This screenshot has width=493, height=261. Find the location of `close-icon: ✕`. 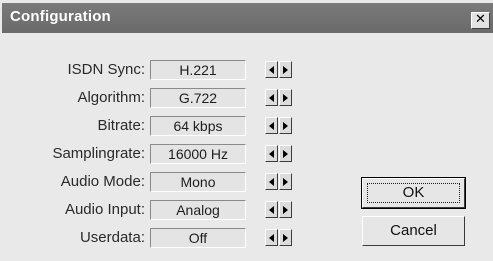

close-icon: ✕ is located at coordinates (480, 19).